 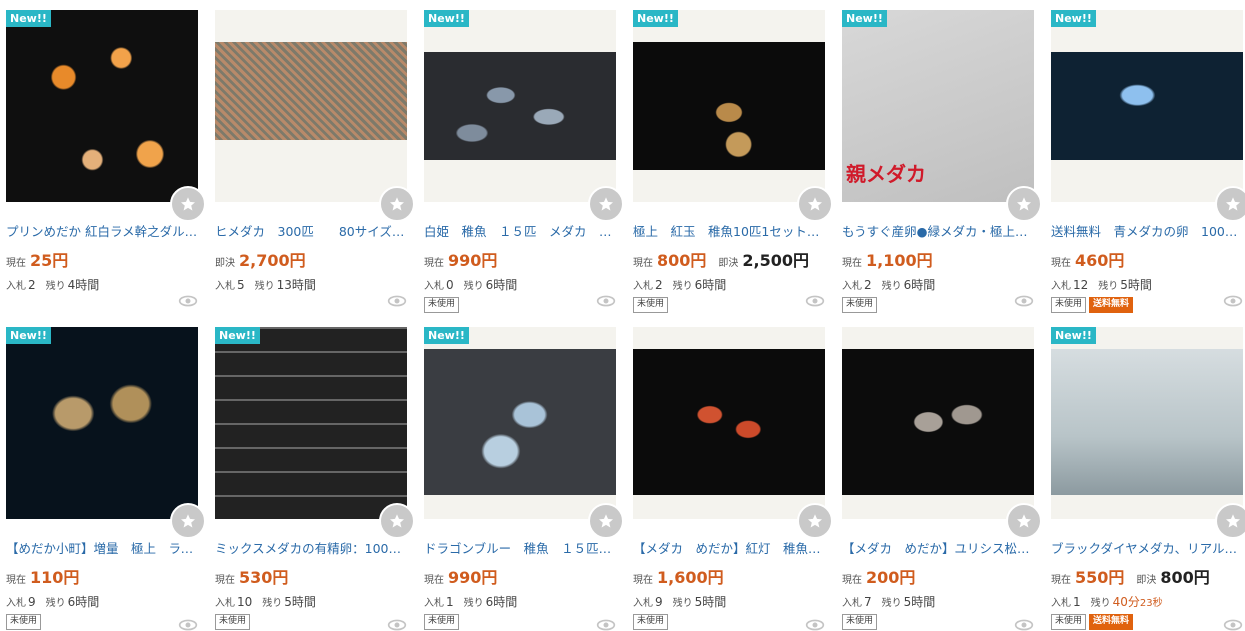 I want to click on price-row: 現在 110円, so click(x=102, y=576).